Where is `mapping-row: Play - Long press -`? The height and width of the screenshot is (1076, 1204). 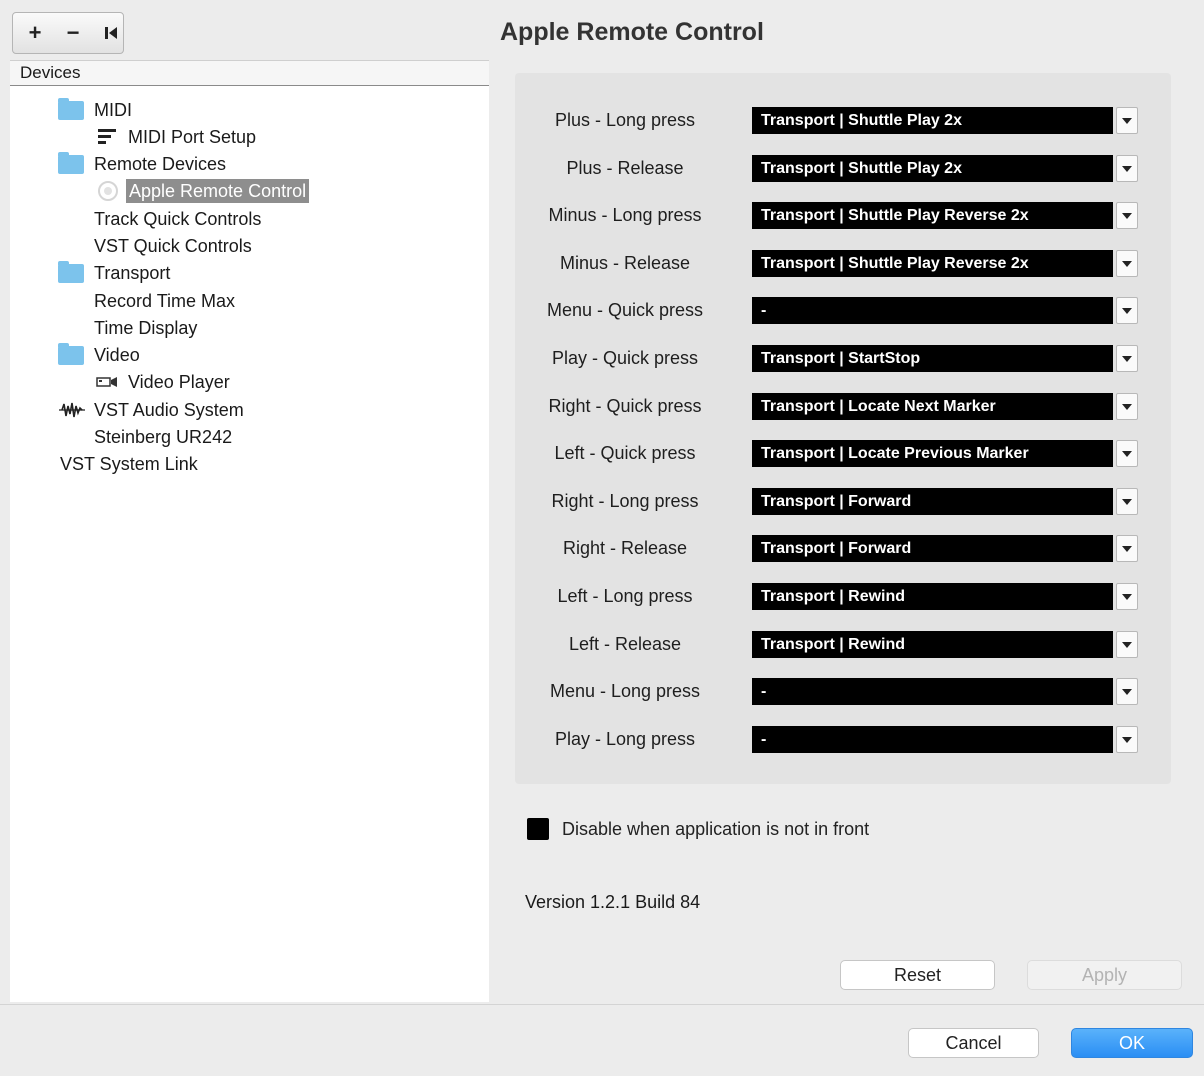
mapping-row: Play - Long press - is located at coordinates (843, 739).